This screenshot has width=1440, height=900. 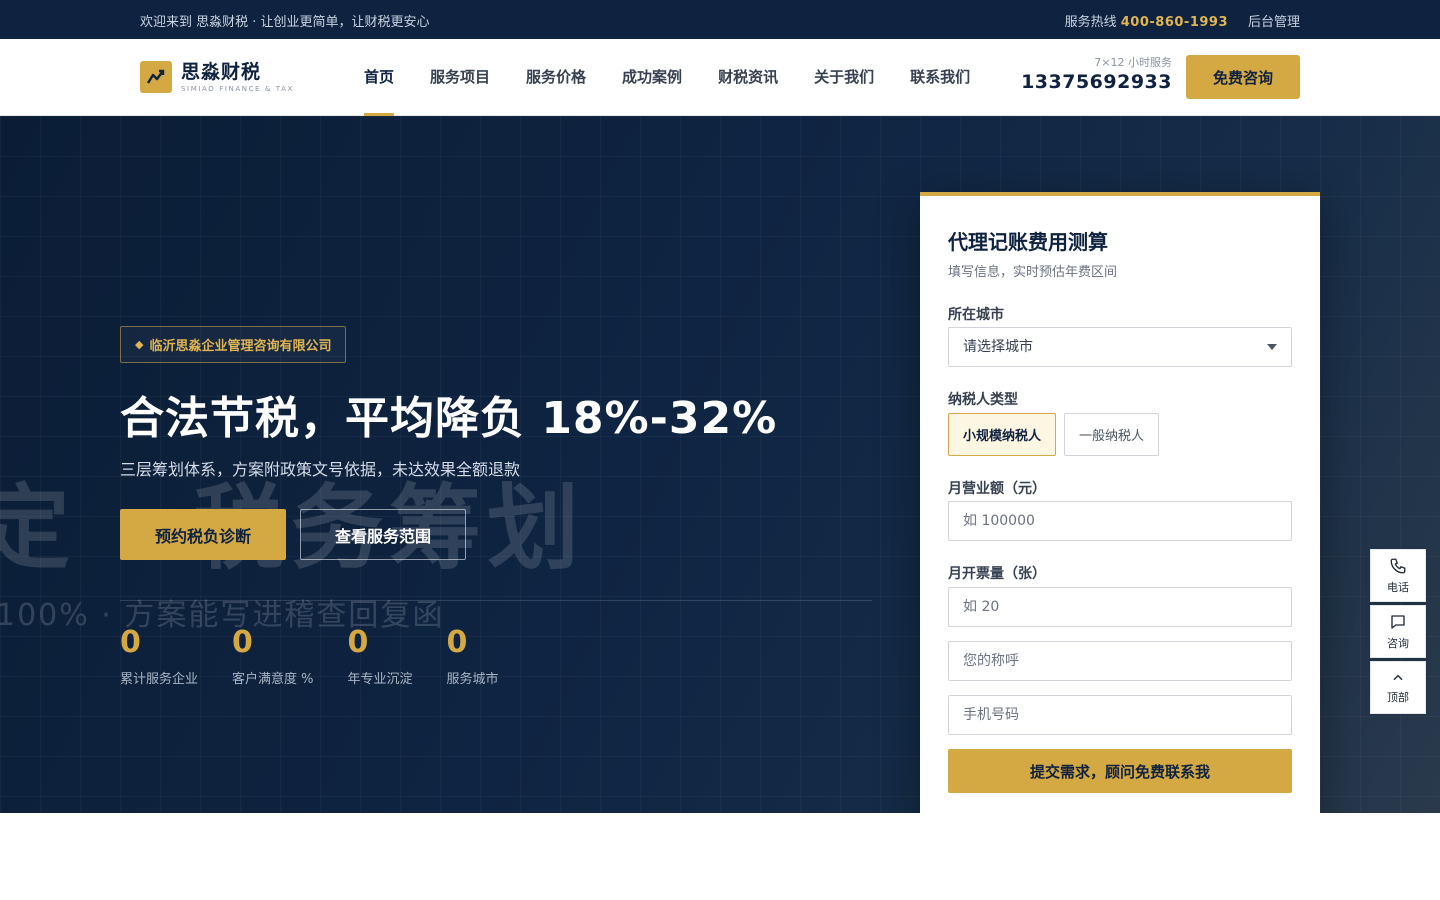 What do you see at coordinates (1398, 621) in the screenshot?
I see `chat-icon` at bounding box center [1398, 621].